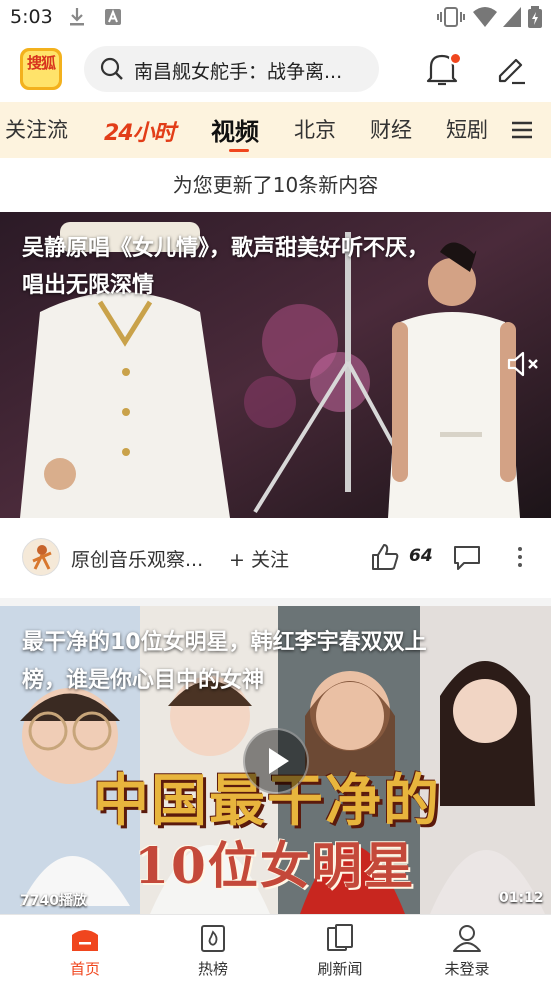  I want to click on video-duration: 01:12, so click(521, 898).